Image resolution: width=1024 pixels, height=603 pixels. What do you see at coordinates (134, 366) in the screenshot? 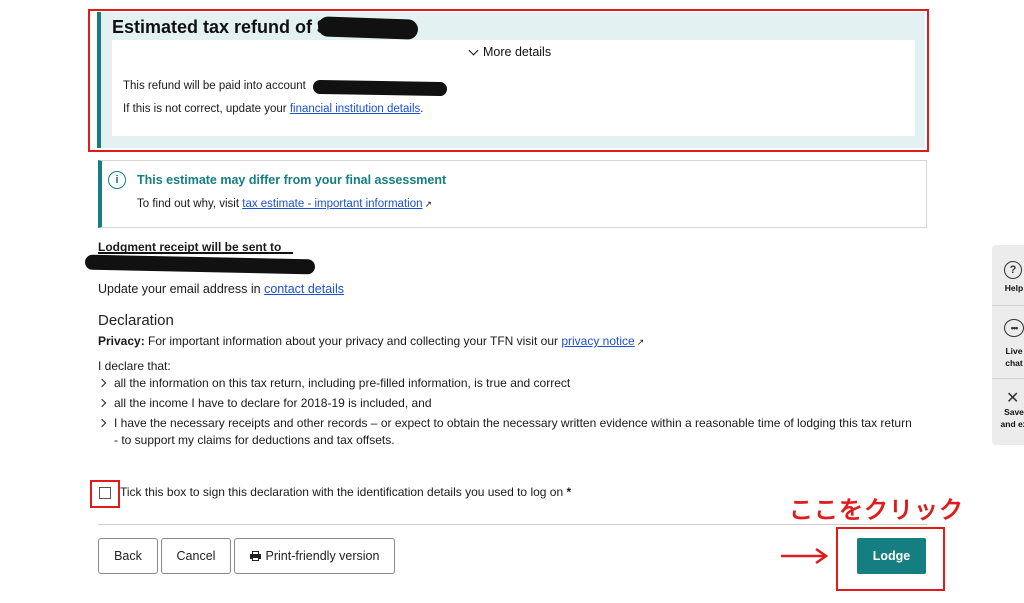
I see `declaration-intro: I declare that:` at bounding box center [134, 366].